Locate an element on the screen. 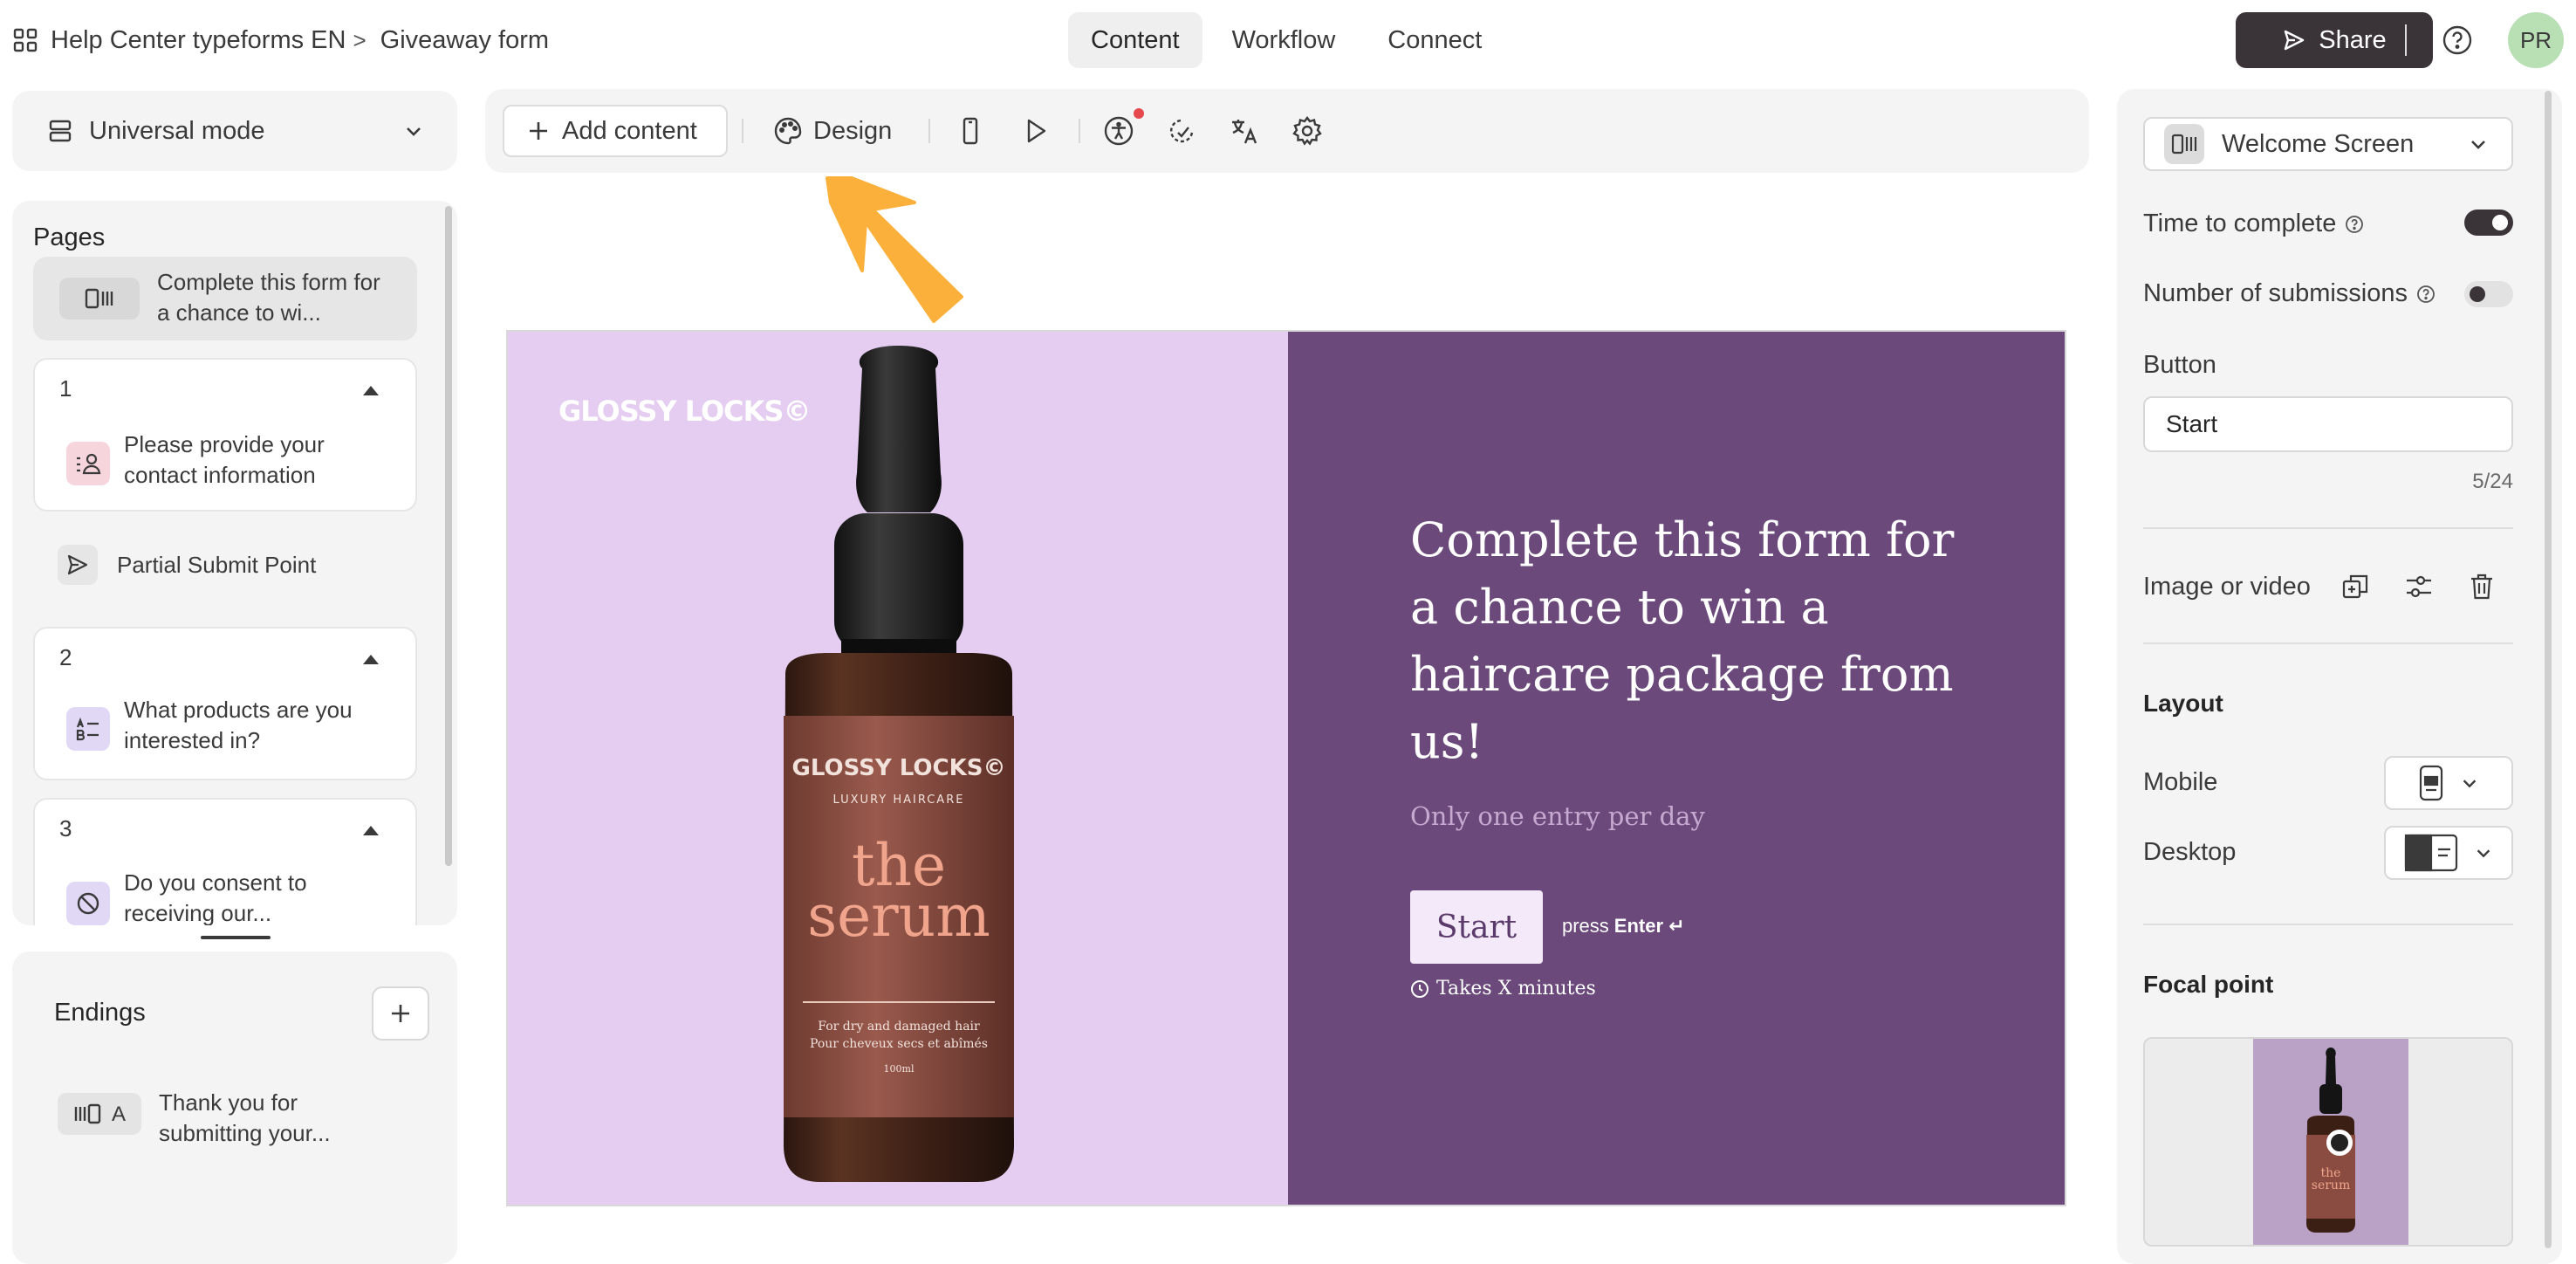 Image resolution: width=2576 pixels, height=1264 pixels. partial-submit-label: Partial Submit Point is located at coordinates (217, 564).